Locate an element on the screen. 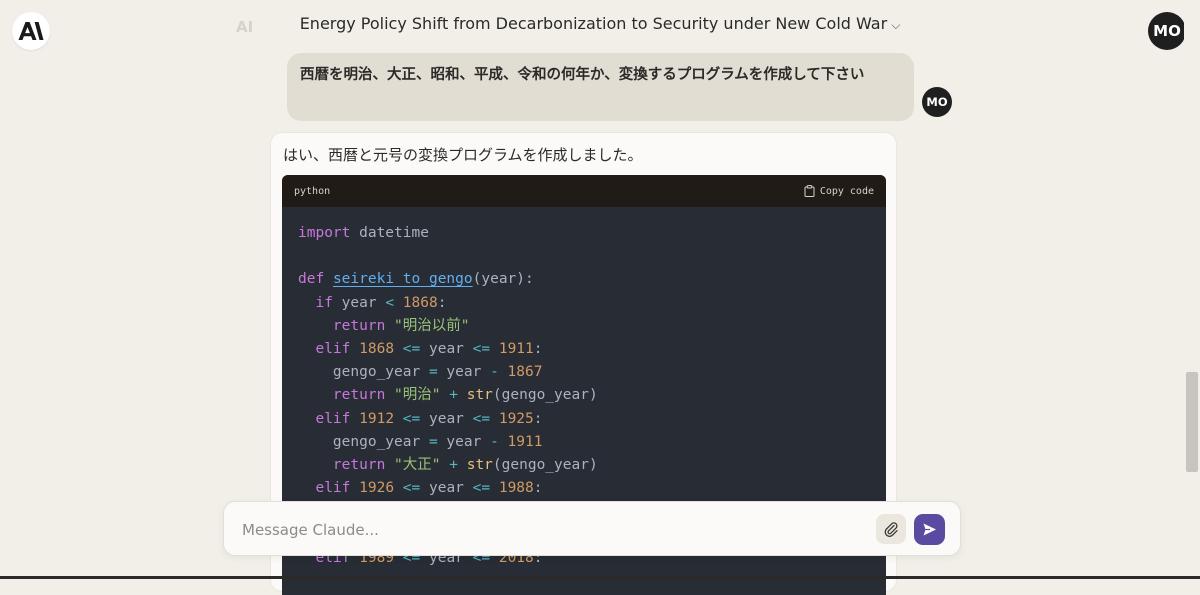 The width and height of the screenshot is (1200, 595). attach-button is located at coordinates (891, 529).